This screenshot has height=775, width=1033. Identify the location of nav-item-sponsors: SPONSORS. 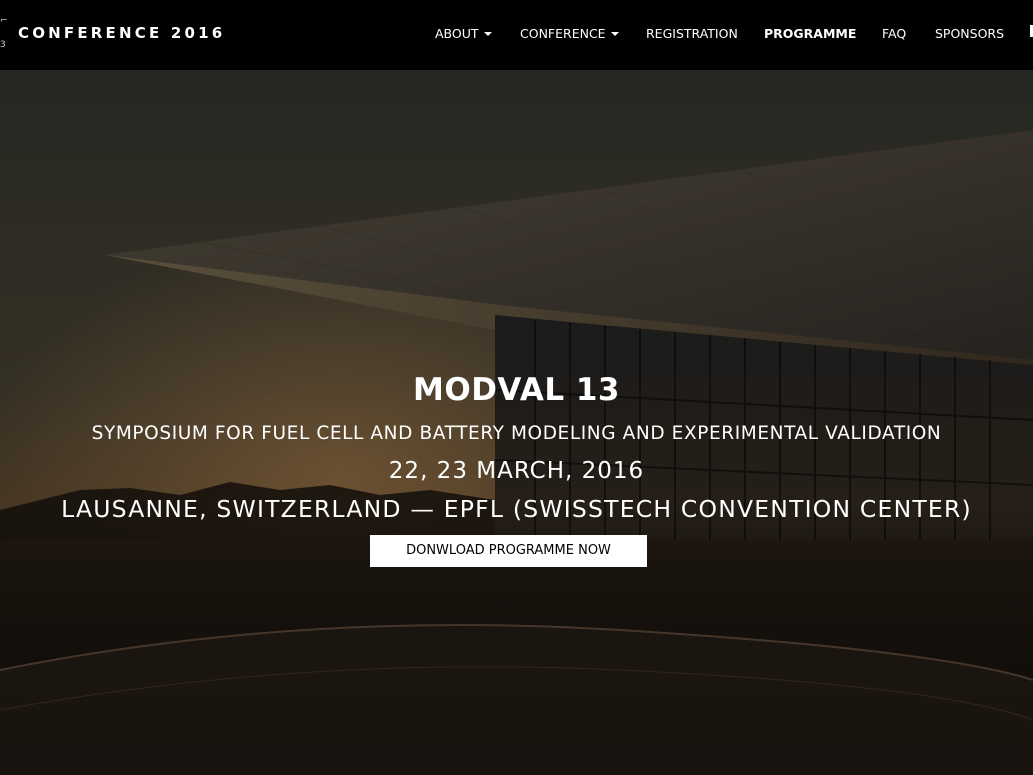
(969, 33).